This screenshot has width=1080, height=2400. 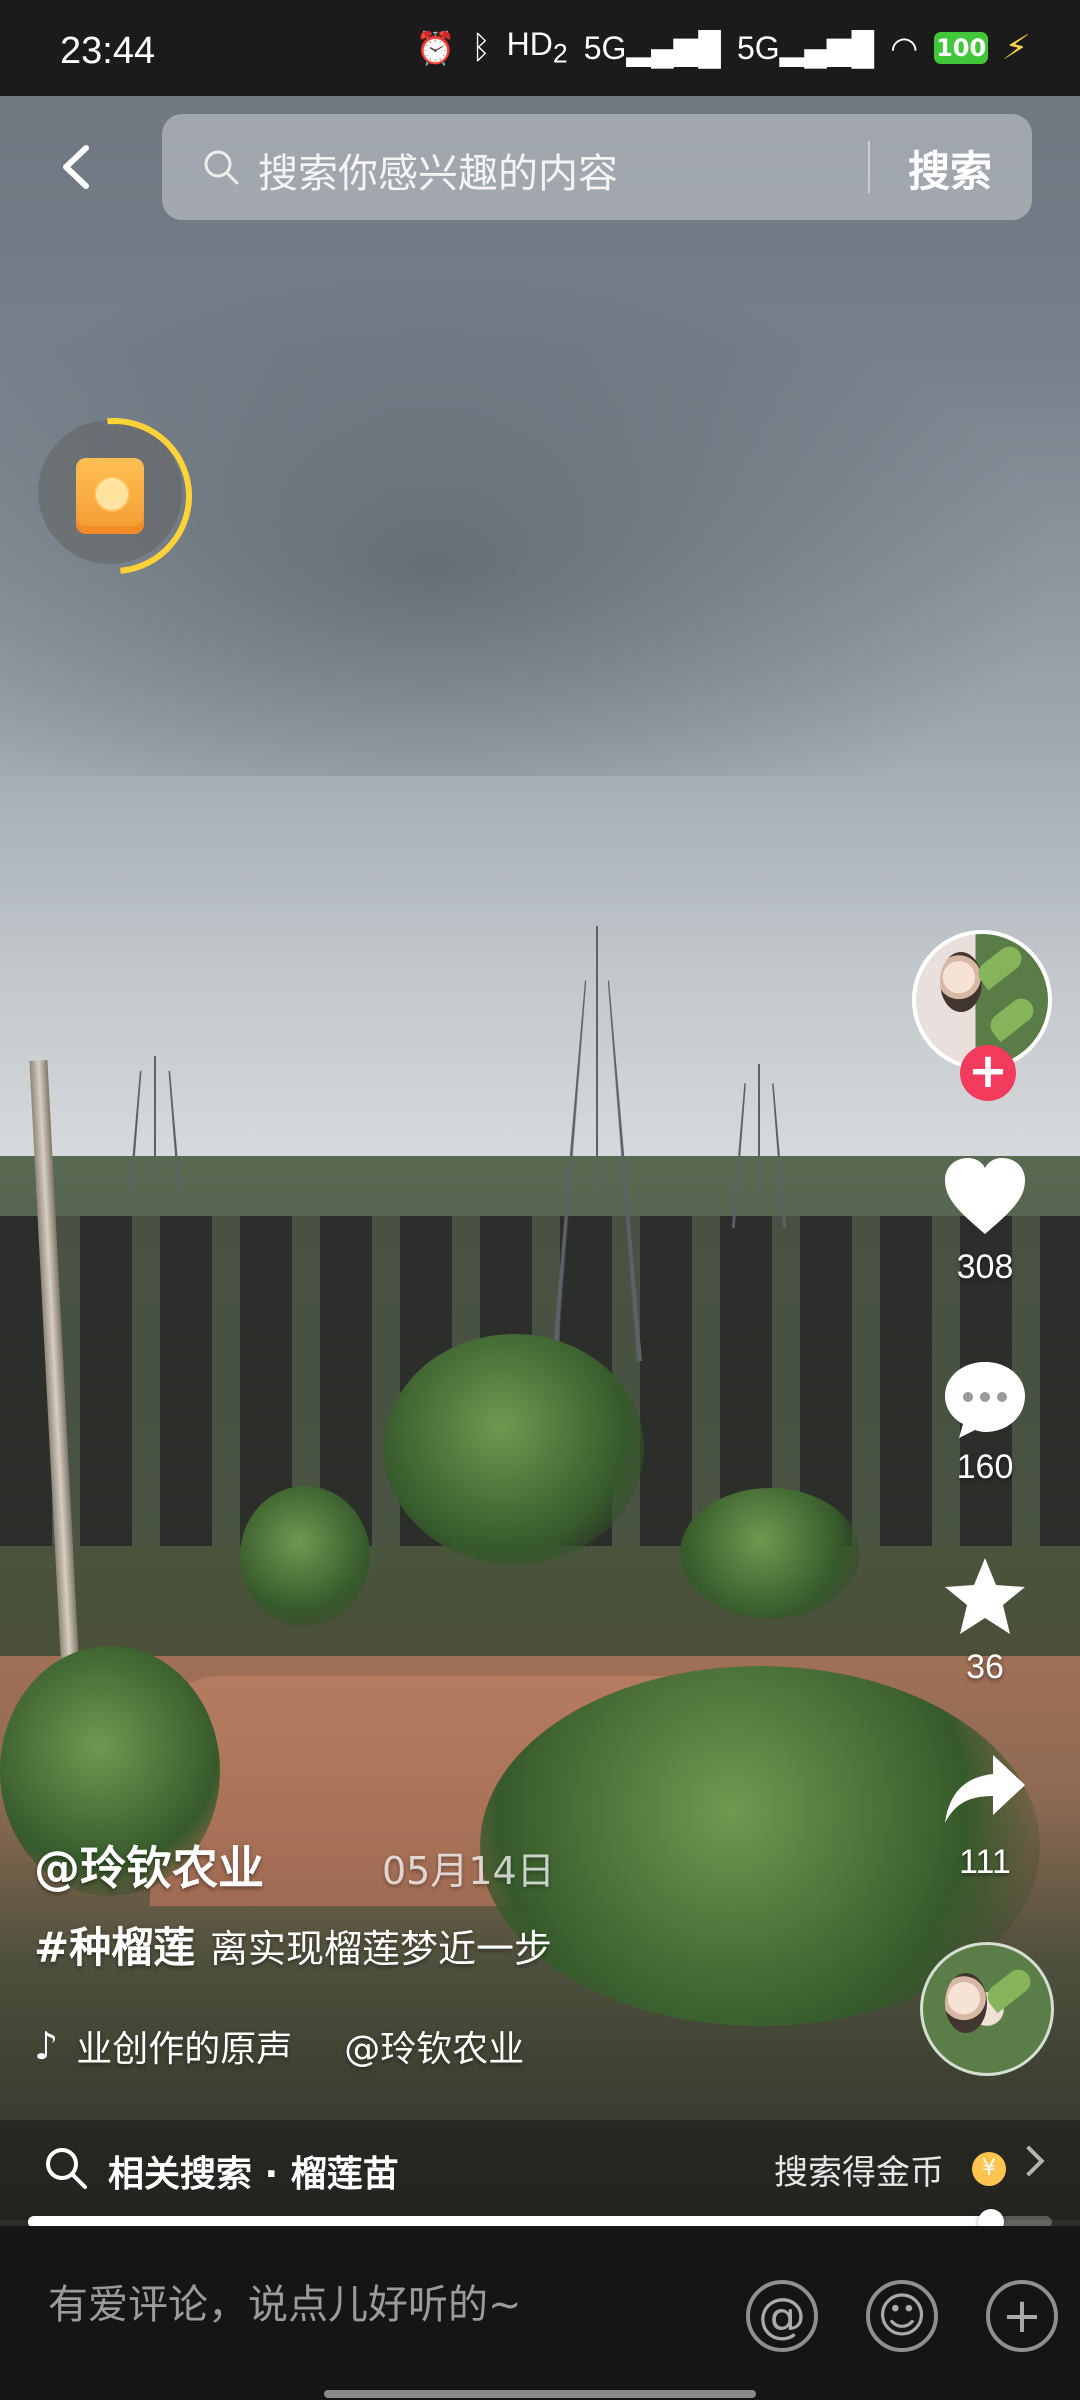 What do you see at coordinates (985, 1196) in the screenshot?
I see `heart-icon` at bounding box center [985, 1196].